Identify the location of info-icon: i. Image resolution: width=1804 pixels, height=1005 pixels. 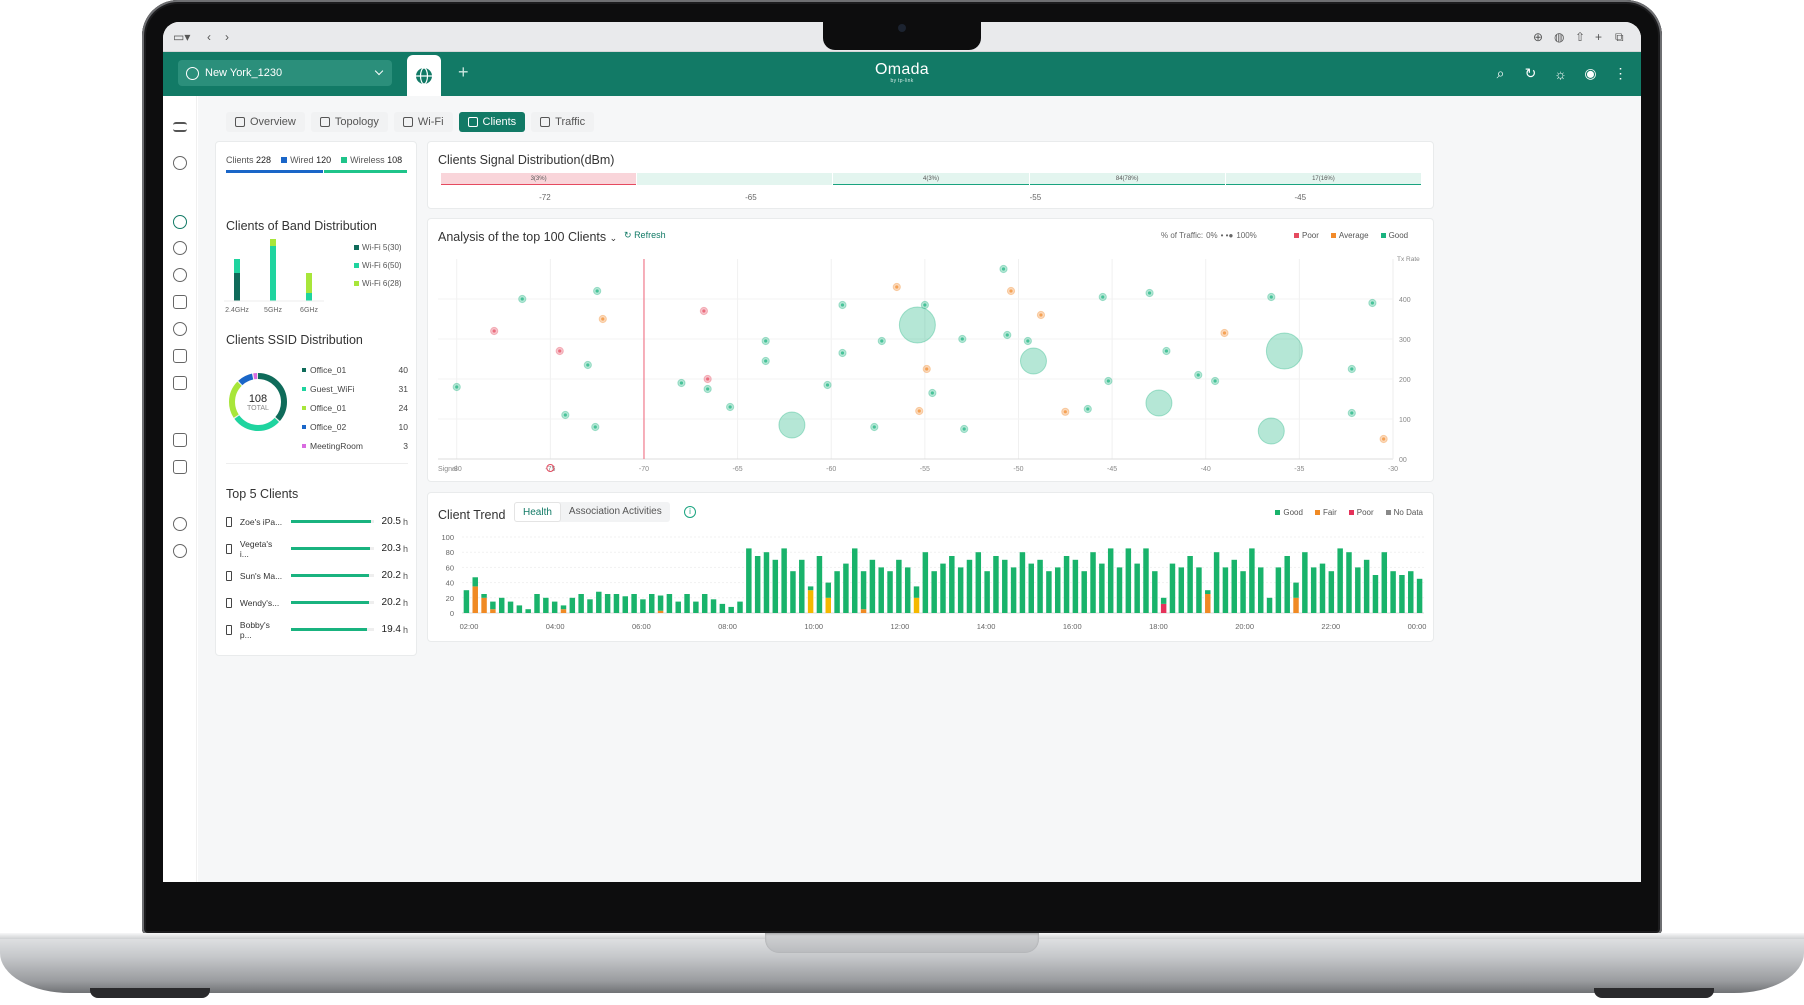
(690, 512).